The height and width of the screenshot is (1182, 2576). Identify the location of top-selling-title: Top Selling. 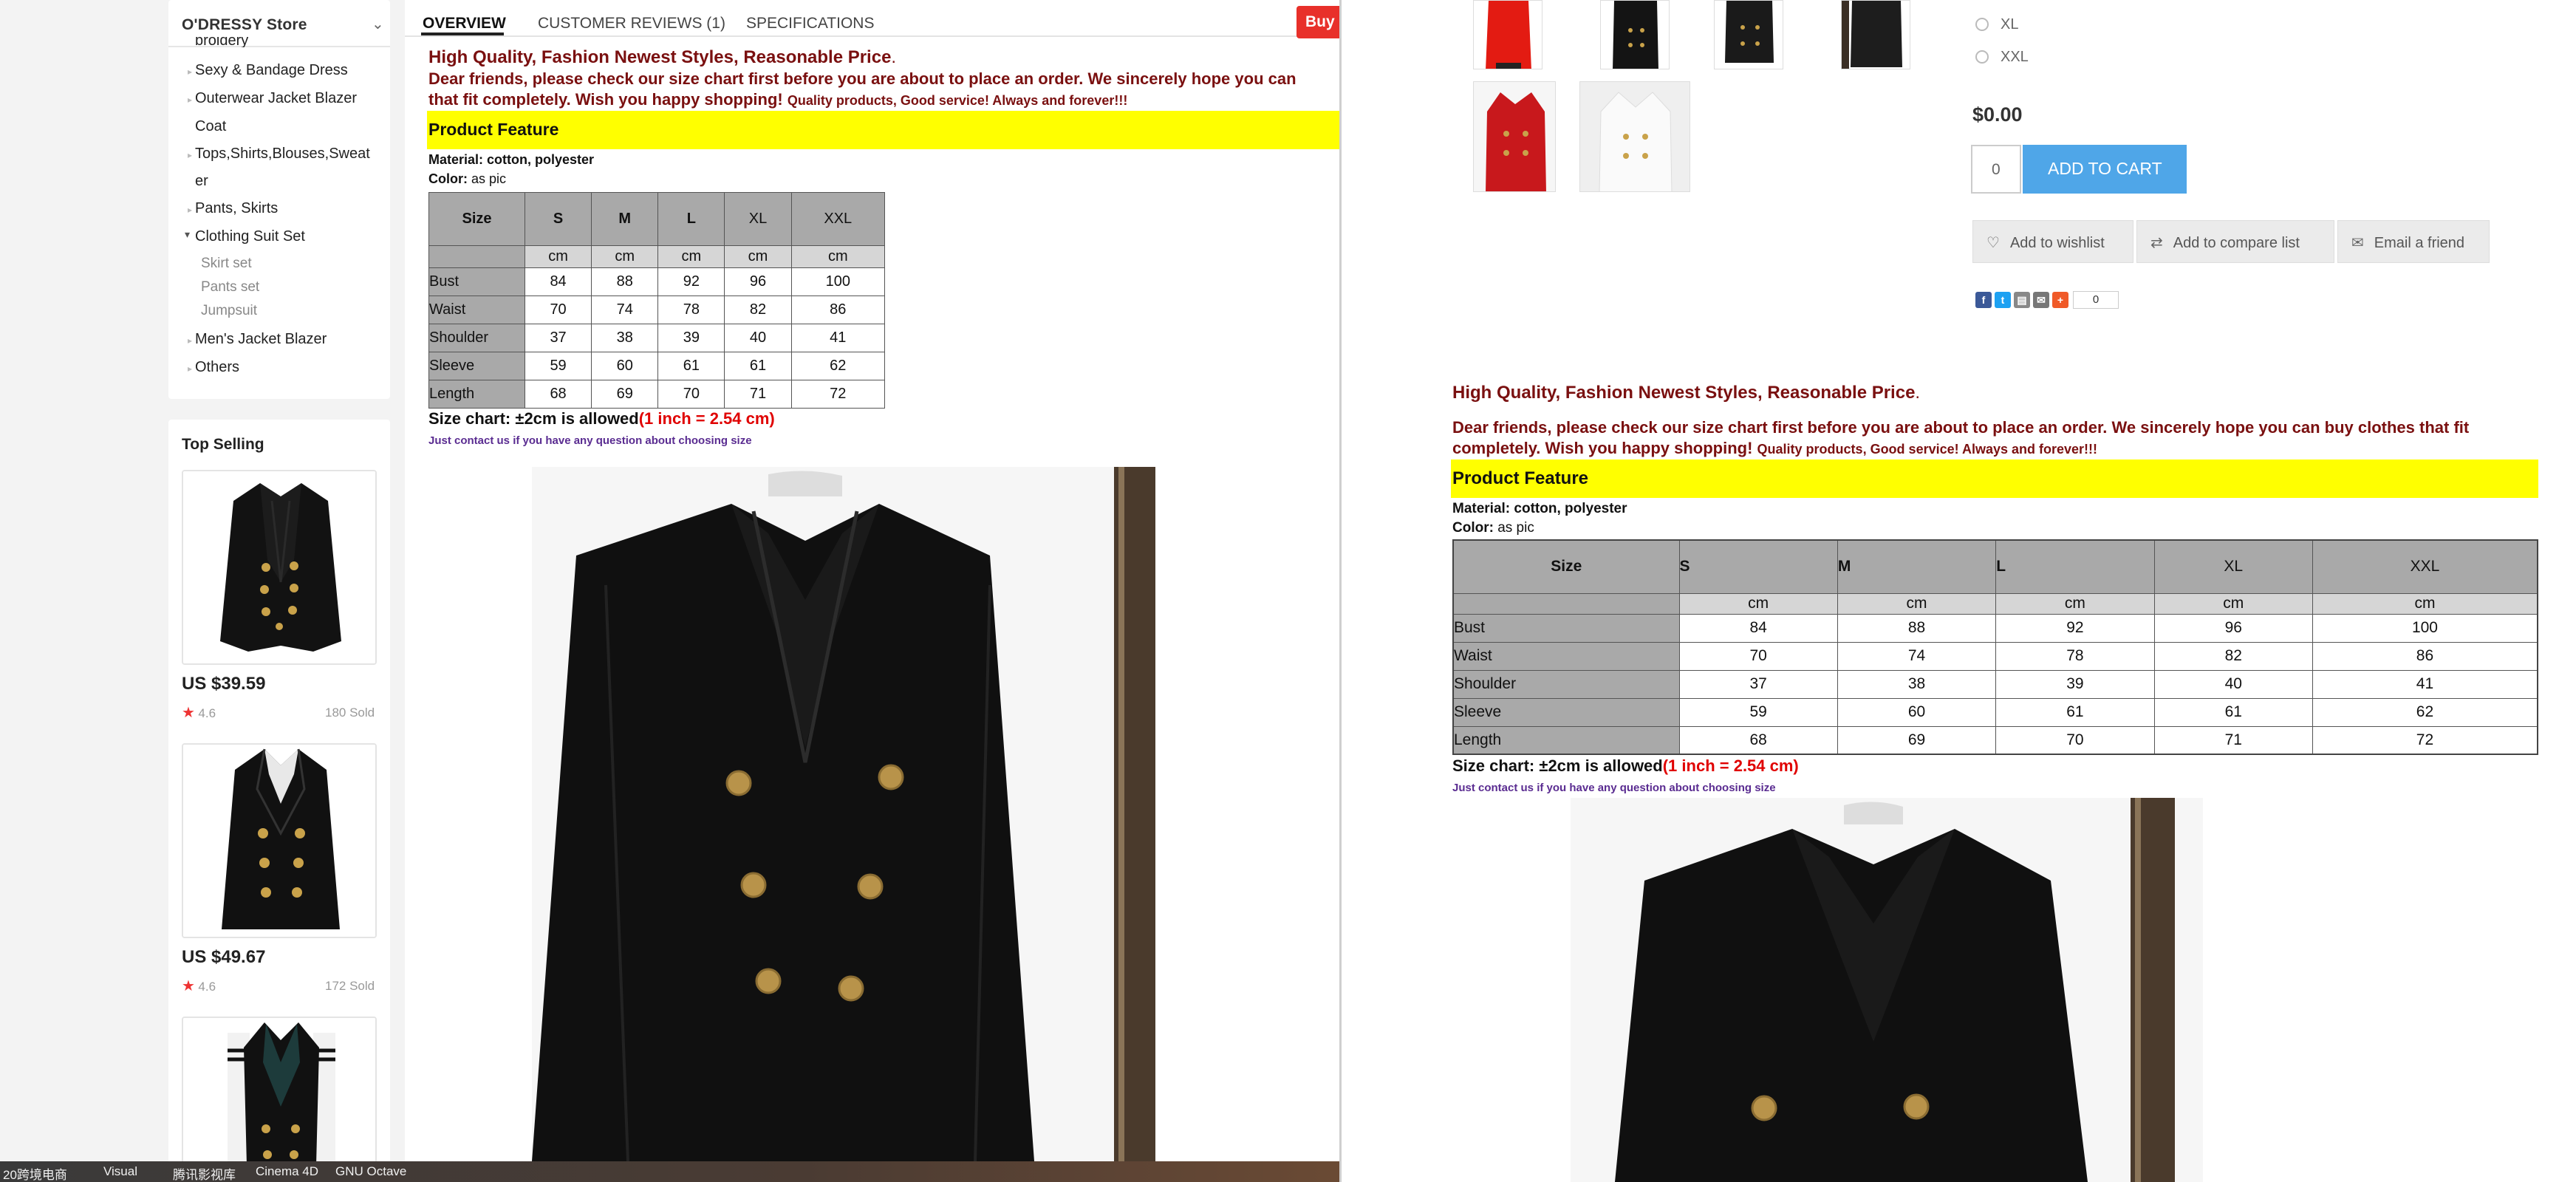
(223, 444).